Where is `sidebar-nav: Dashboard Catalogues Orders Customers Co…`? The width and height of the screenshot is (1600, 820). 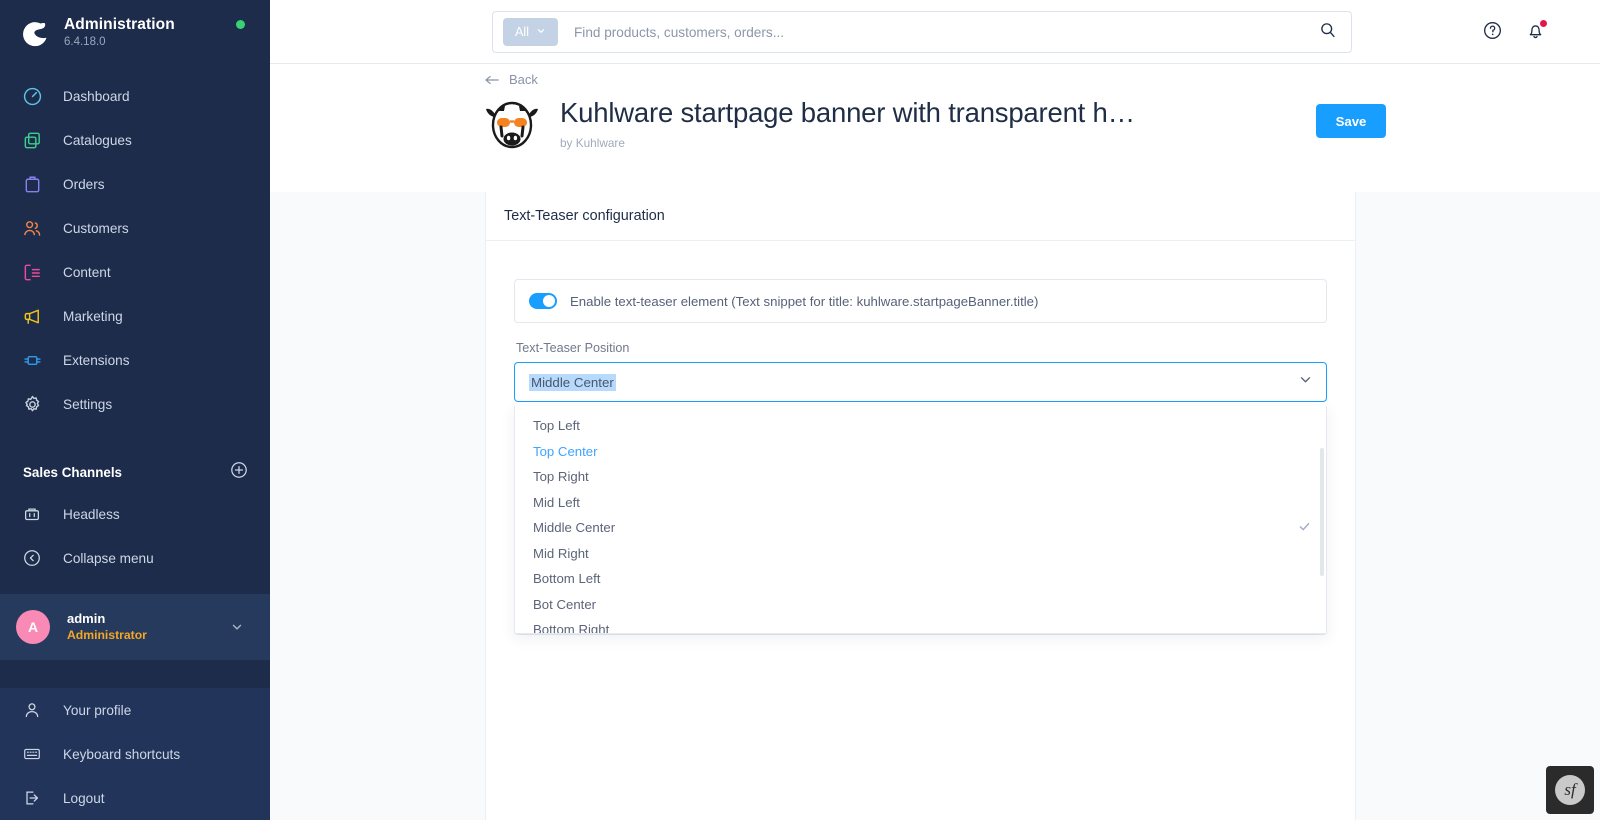 sidebar-nav: Dashboard Catalogues Orders Customers Co… is located at coordinates (135, 250).